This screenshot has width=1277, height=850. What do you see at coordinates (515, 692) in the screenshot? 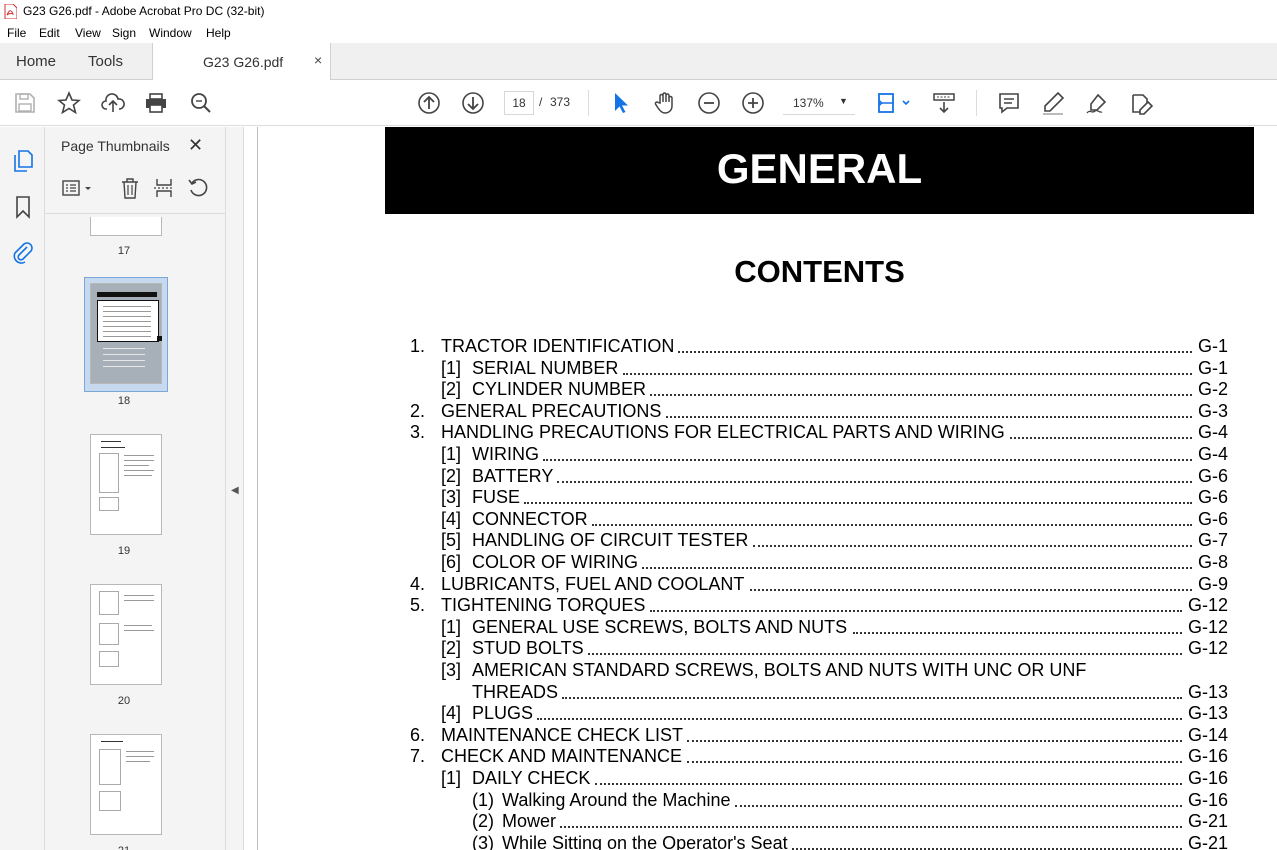
I see `toc-title: THREADS` at bounding box center [515, 692].